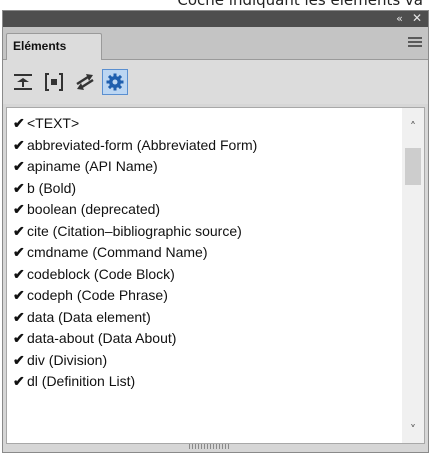 This screenshot has width=431, height=453. Describe the element at coordinates (204, 124) in the screenshot. I see `list-item: ✔ <TEXT>` at that location.